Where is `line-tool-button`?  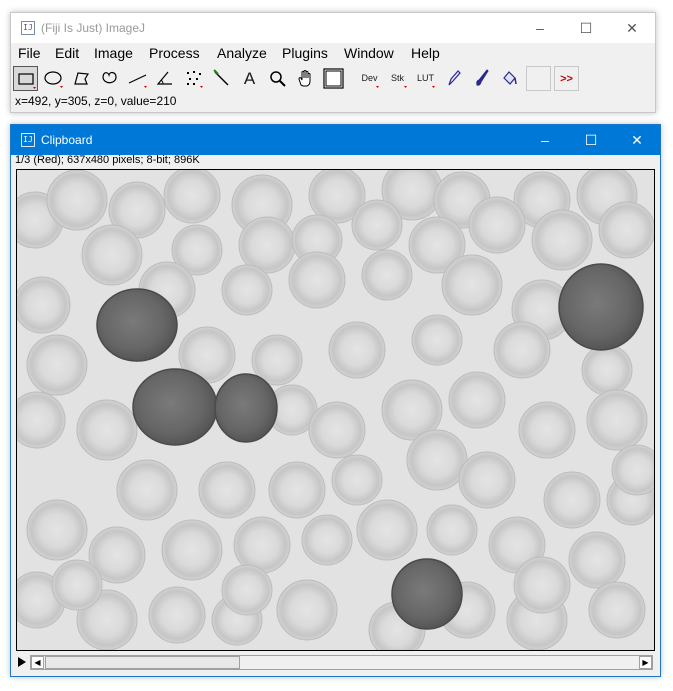
line-tool-button is located at coordinates (137, 78).